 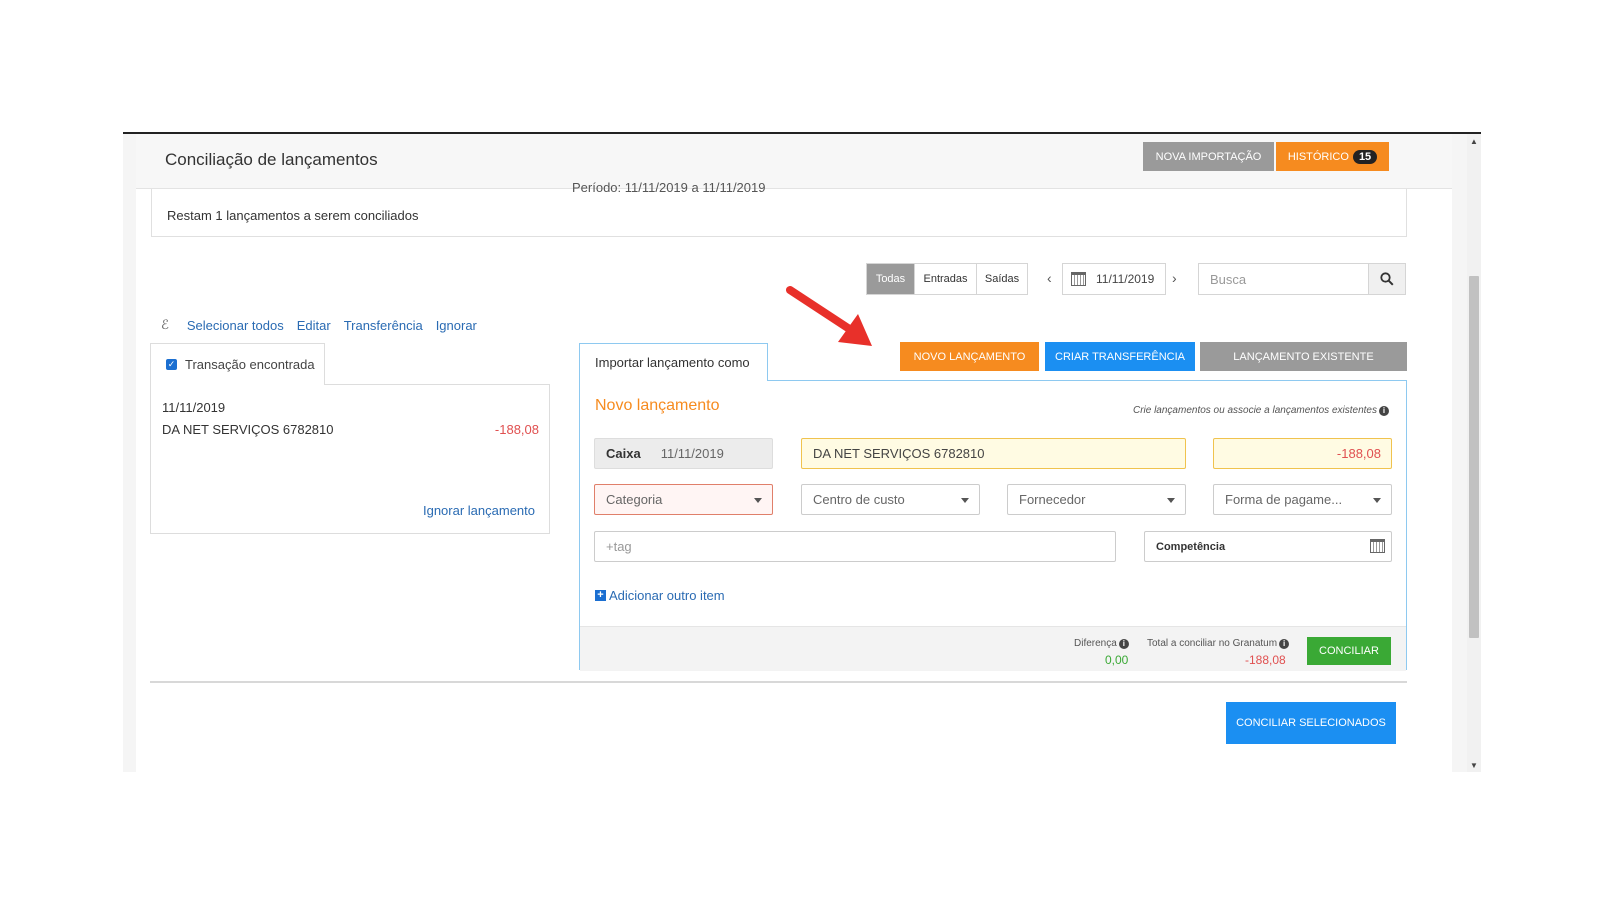 What do you see at coordinates (1474, 766) in the screenshot?
I see `scroll-down-icon: ▼` at bounding box center [1474, 766].